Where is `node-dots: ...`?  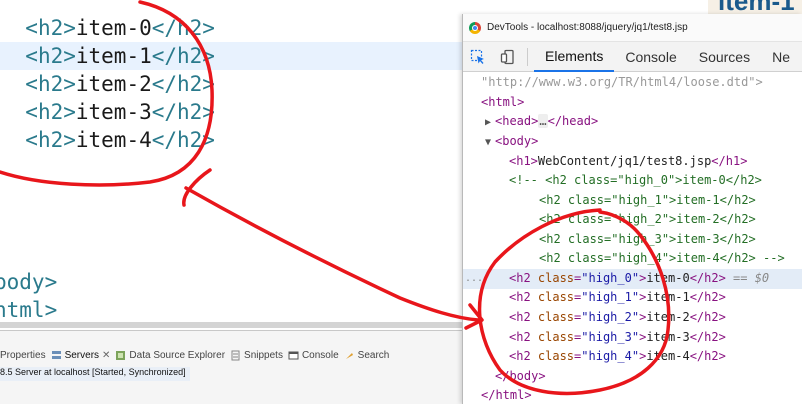 node-dots: ... is located at coordinates (474, 278).